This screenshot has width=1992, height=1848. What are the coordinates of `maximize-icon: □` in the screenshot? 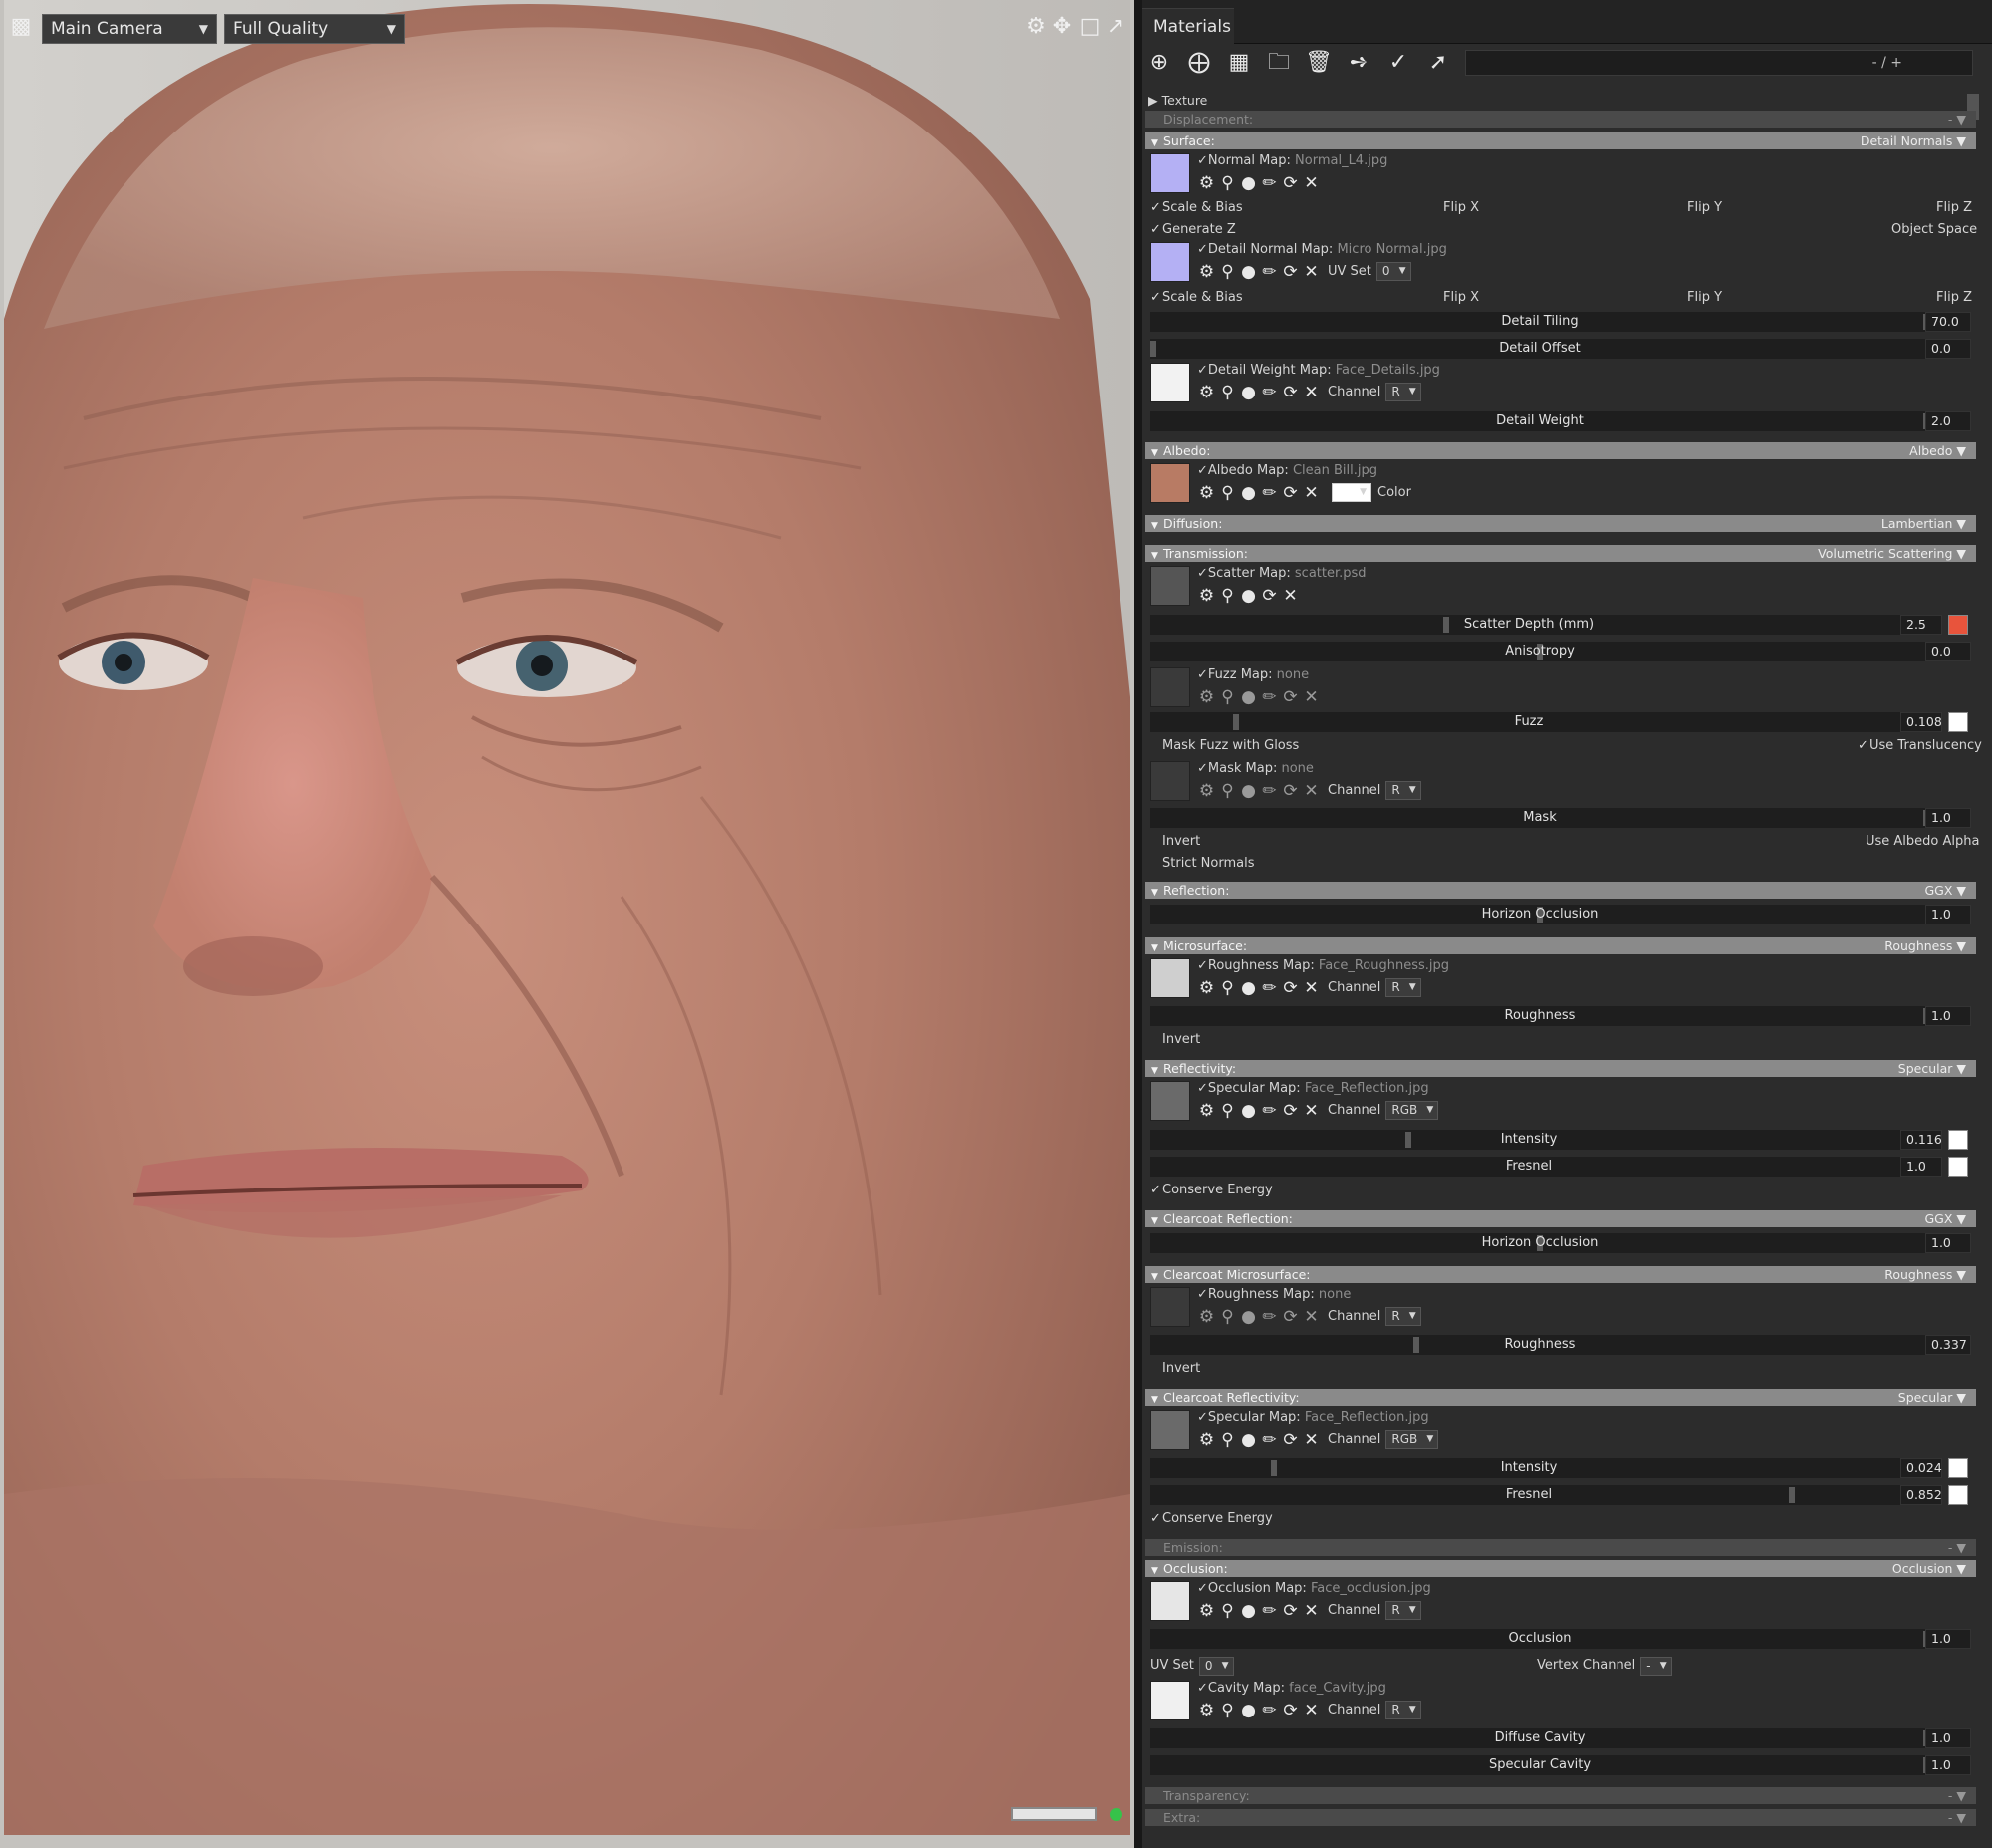 It's located at (1090, 27).